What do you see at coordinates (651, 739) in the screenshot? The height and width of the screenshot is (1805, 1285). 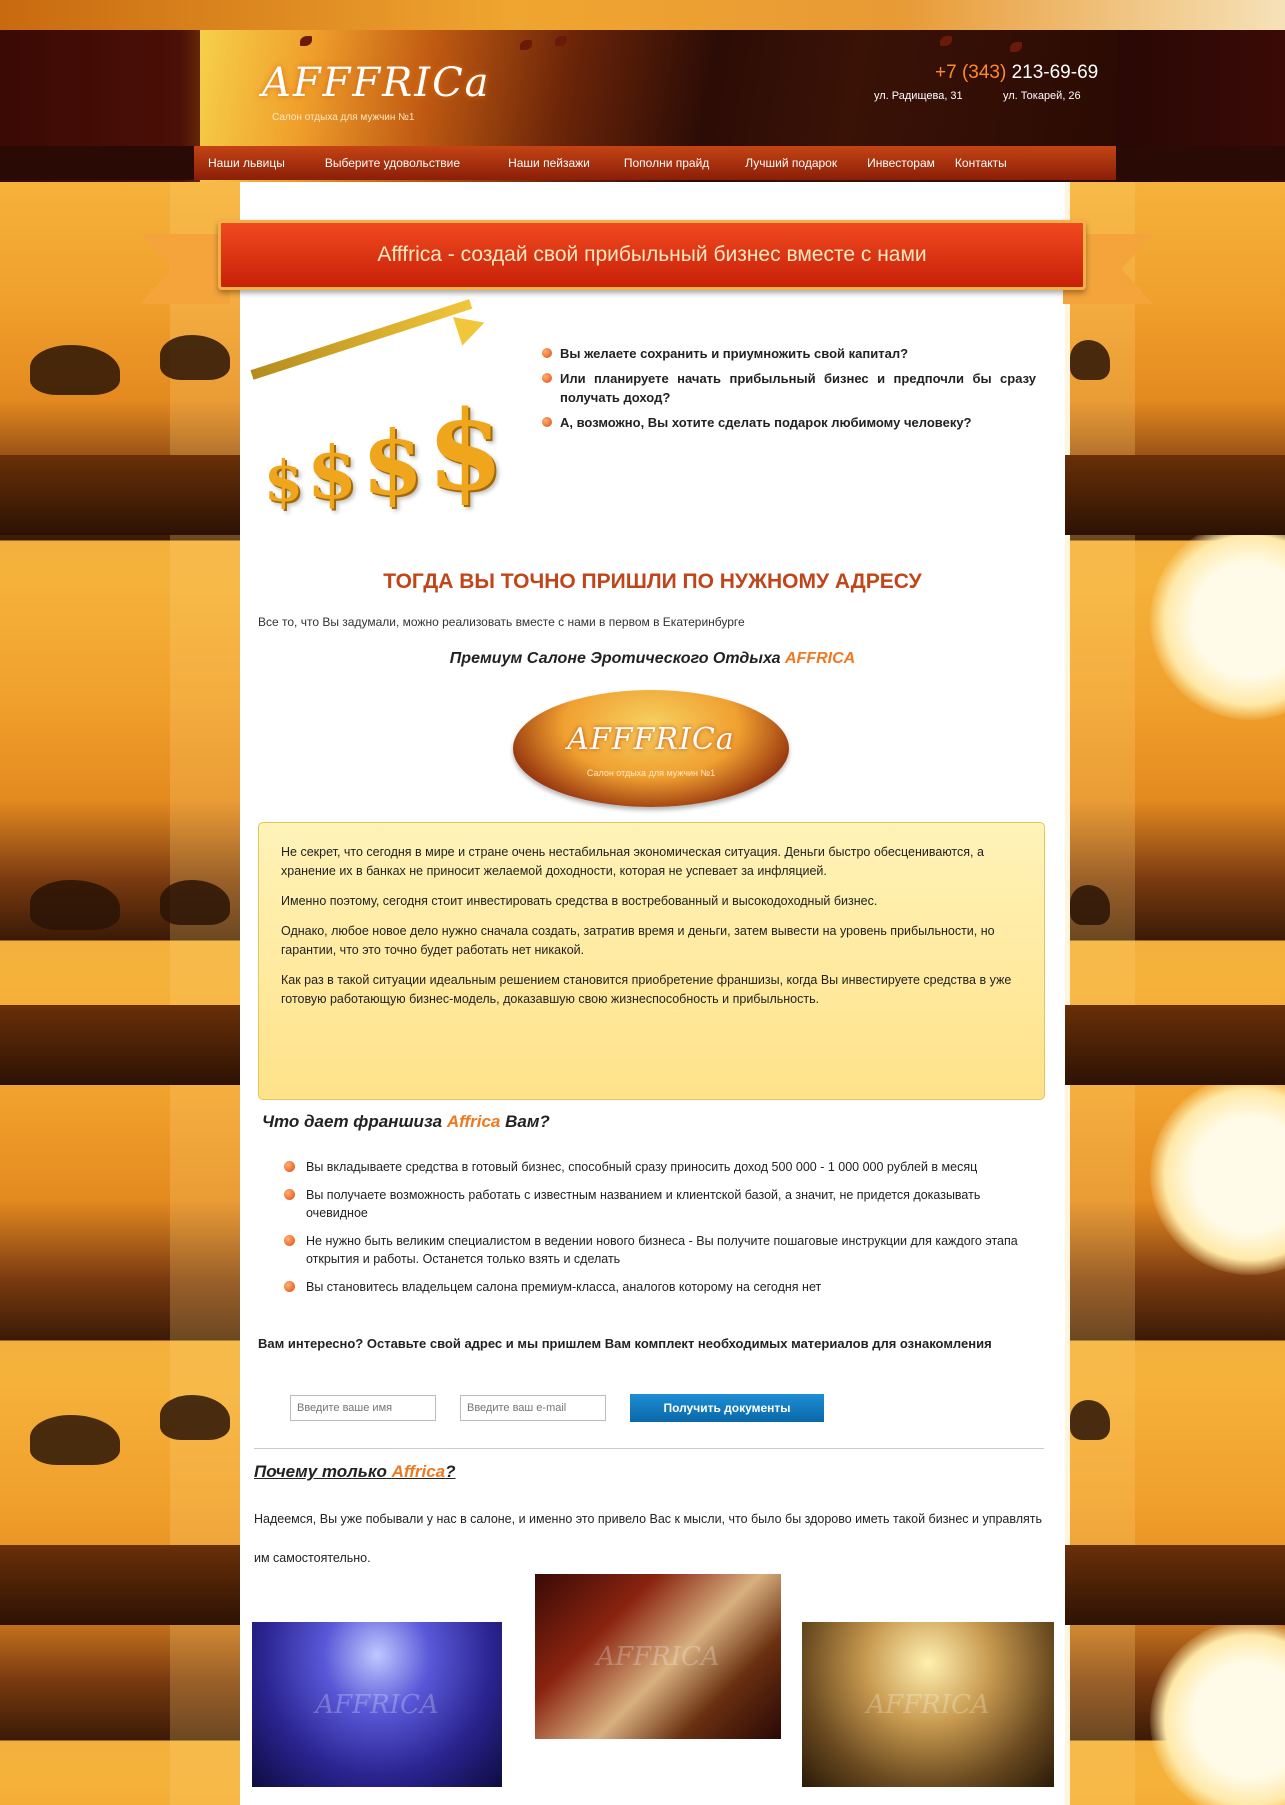 I see `oval-logo-text: AFFFRICa` at bounding box center [651, 739].